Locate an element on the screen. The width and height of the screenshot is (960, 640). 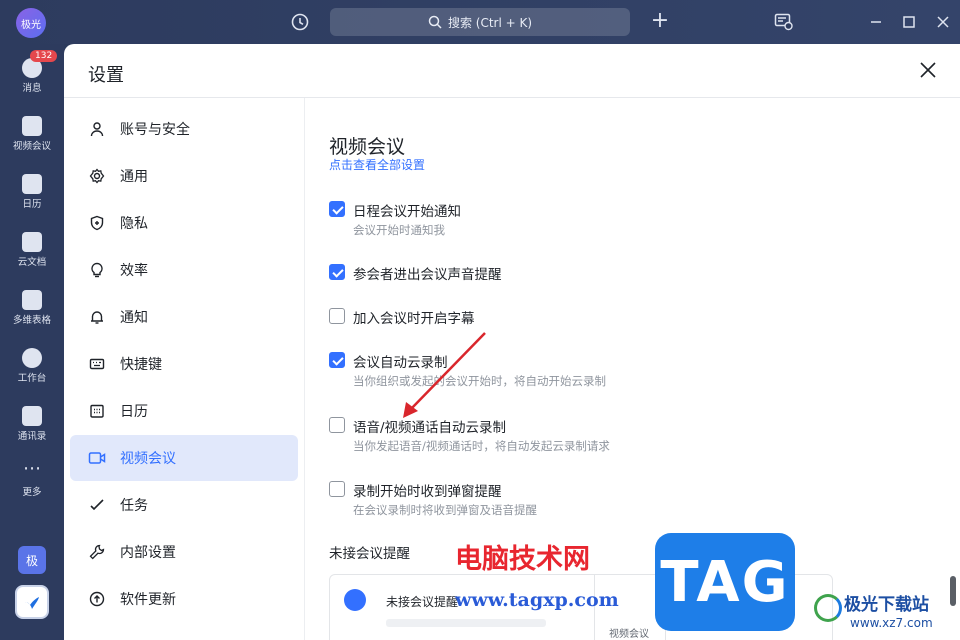
user-icon is located at coordinates (97, 129).